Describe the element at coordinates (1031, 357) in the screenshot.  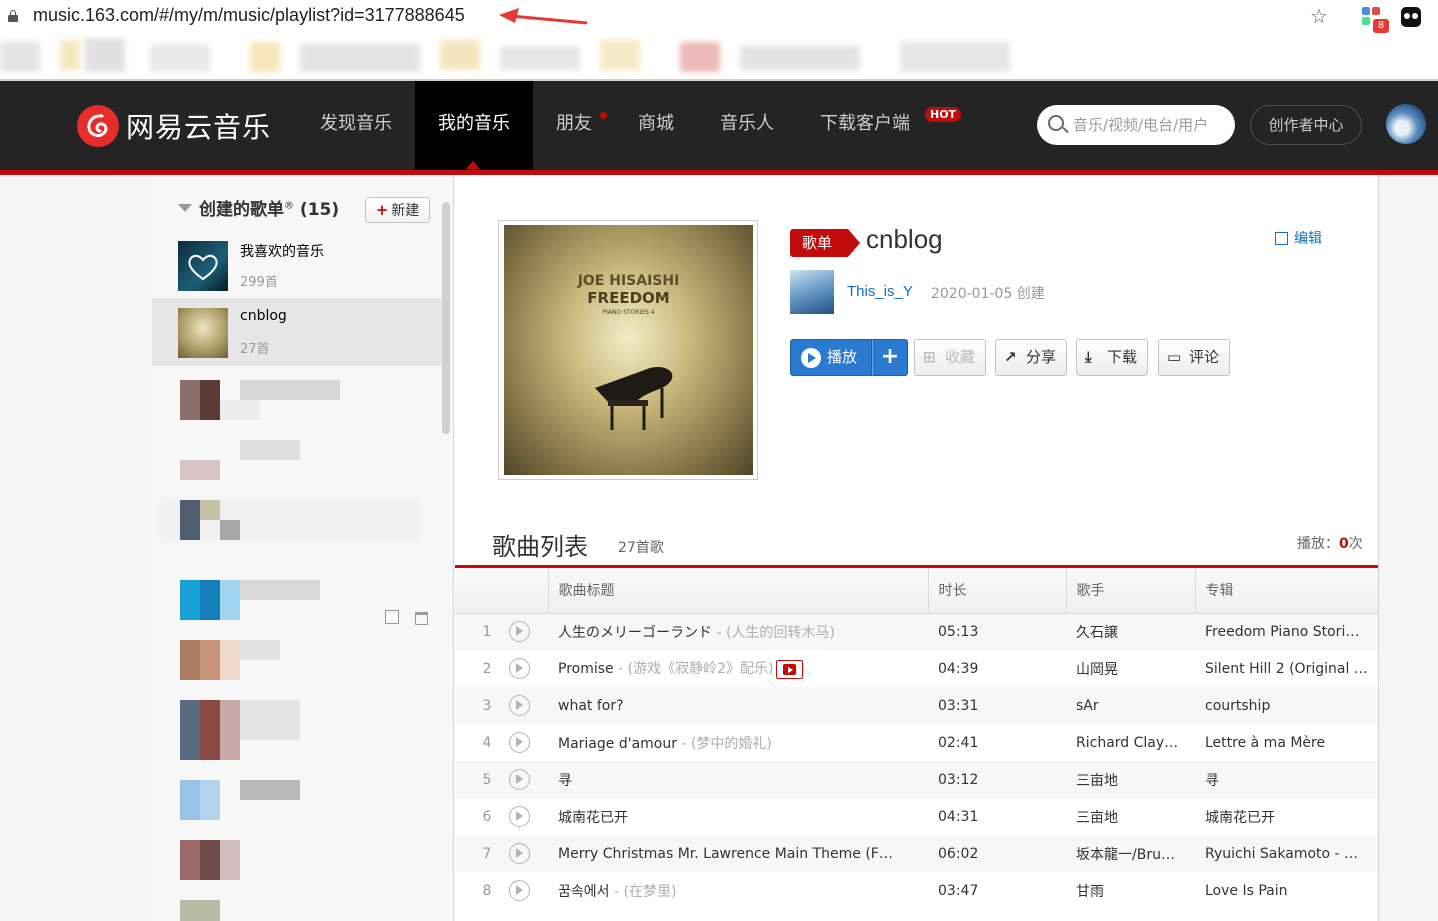
I see `share-button: ↗ 分享` at that location.